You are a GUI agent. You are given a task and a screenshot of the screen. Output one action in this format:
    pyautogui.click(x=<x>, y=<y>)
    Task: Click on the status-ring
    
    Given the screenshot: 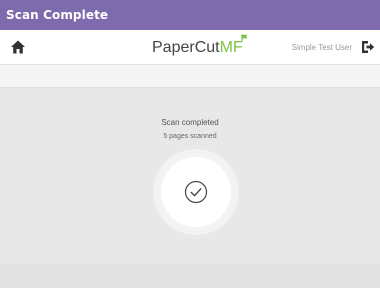 What is the action you would take?
    pyautogui.click(x=196, y=192)
    